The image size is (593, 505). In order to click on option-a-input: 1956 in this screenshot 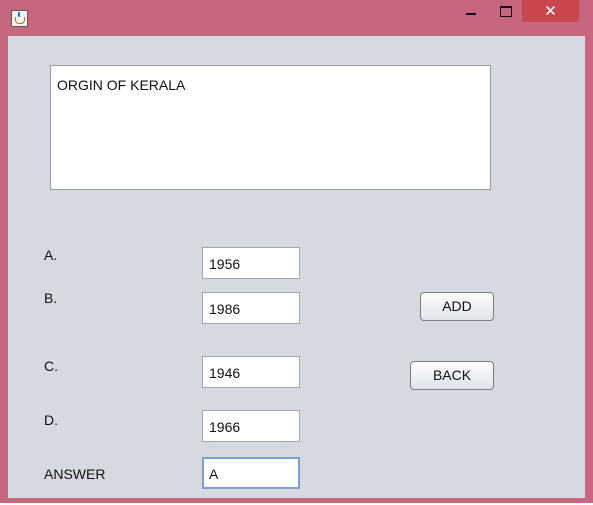, I will do `click(251, 263)`.